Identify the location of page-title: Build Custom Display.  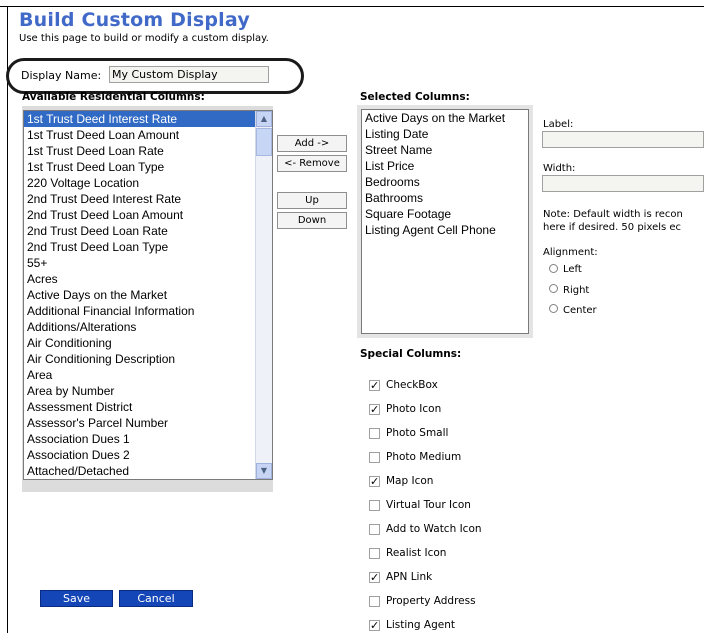
(134, 20).